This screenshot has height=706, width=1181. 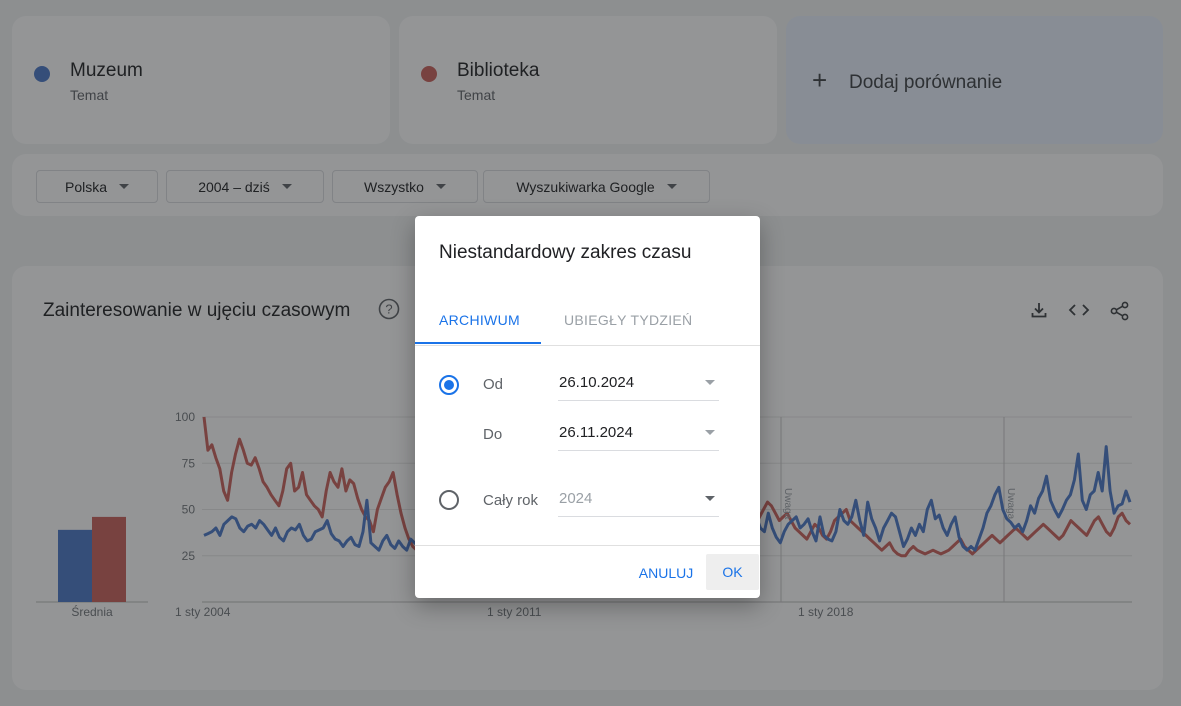 What do you see at coordinates (638, 436) in the screenshot?
I see `to-date-select: 26.11.2024` at bounding box center [638, 436].